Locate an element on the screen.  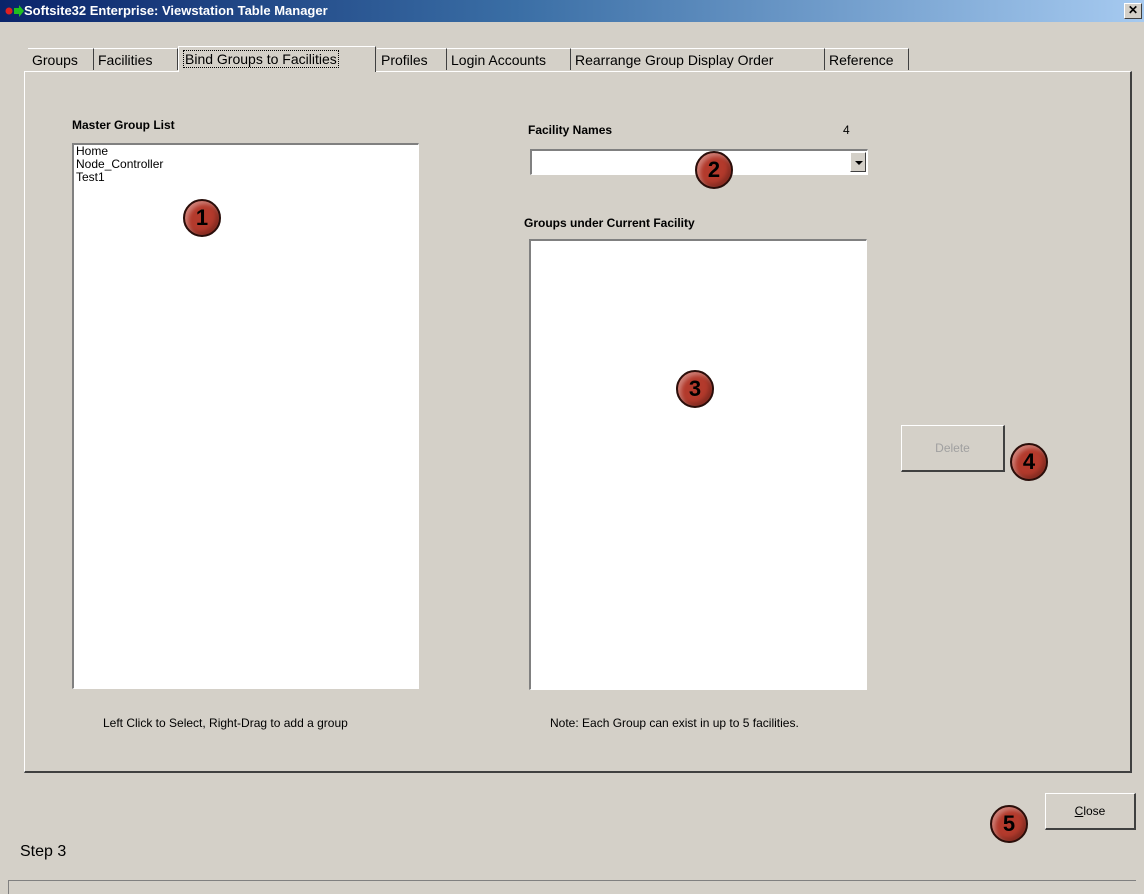
tab-profiles: Profiles is located at coordinates (412, 59).